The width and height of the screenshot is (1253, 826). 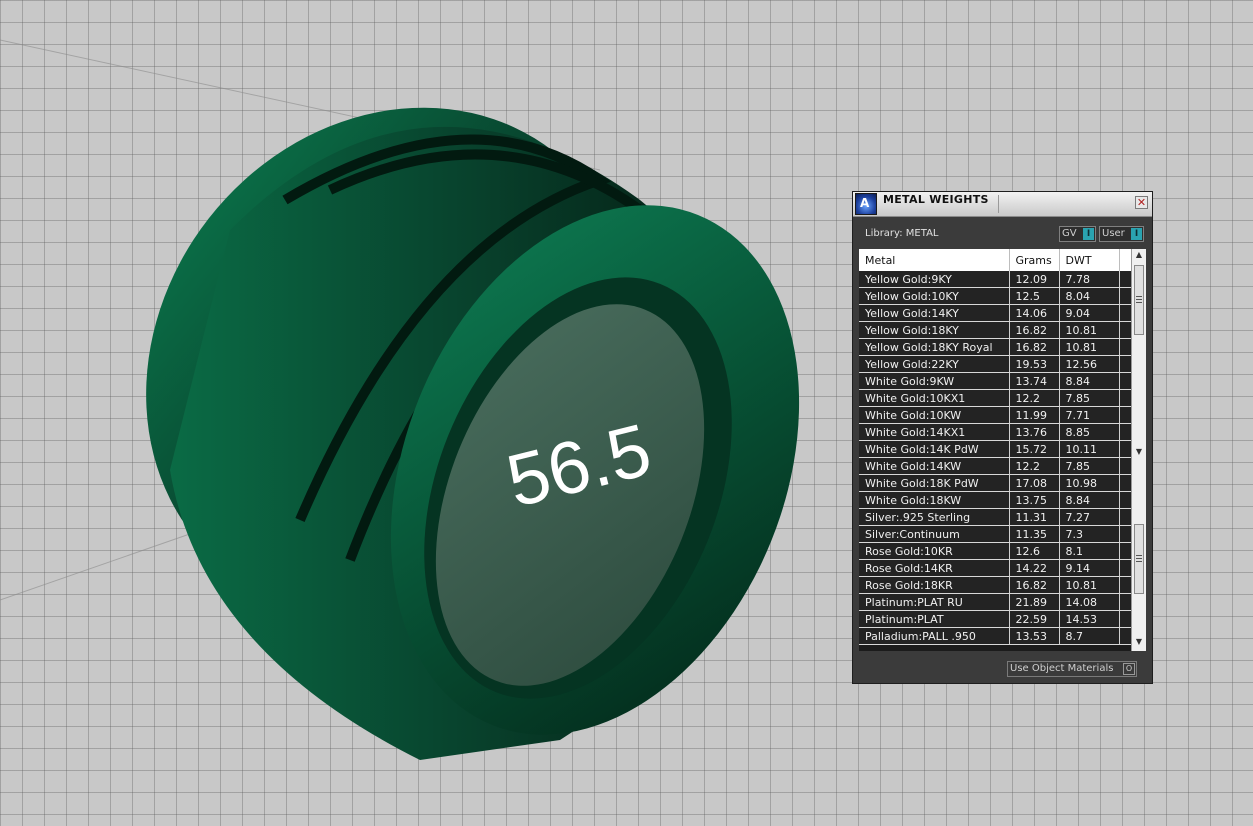 I want to click on scroll-up-icon: ▲, so click(x=1139, y=254).